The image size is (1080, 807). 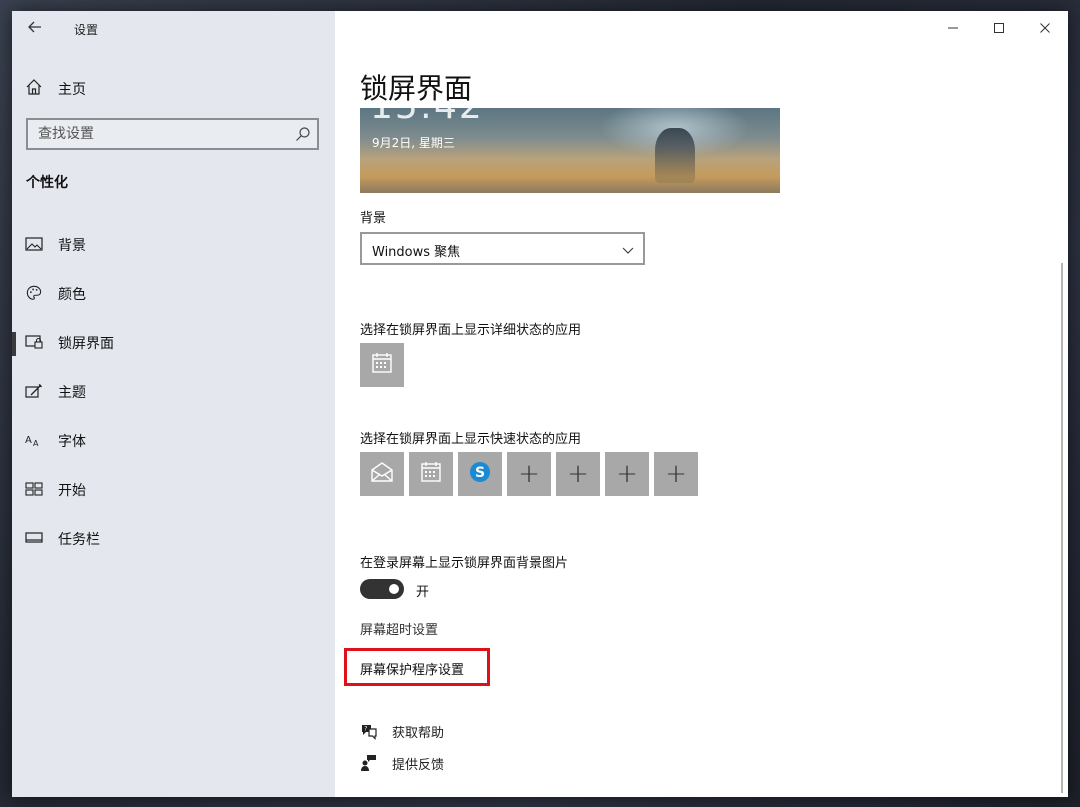 What do you see at coordinates (373, 218) in the screenshot?
I see `background-label: 背景` at bounding box center [373, 218].